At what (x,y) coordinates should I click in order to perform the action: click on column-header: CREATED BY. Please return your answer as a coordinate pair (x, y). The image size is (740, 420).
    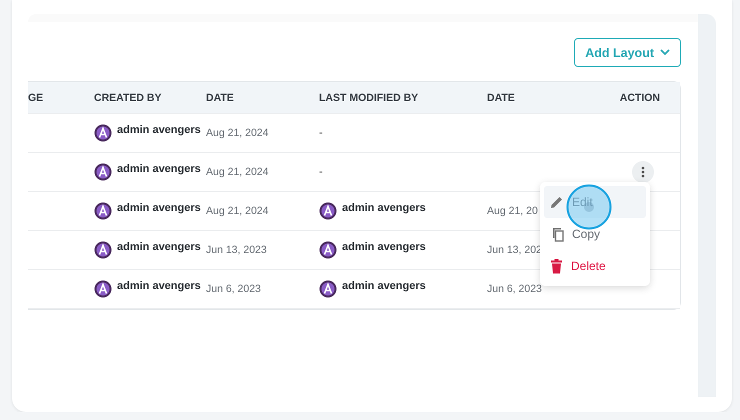
    Looking at the image, I should click on (128, 98).